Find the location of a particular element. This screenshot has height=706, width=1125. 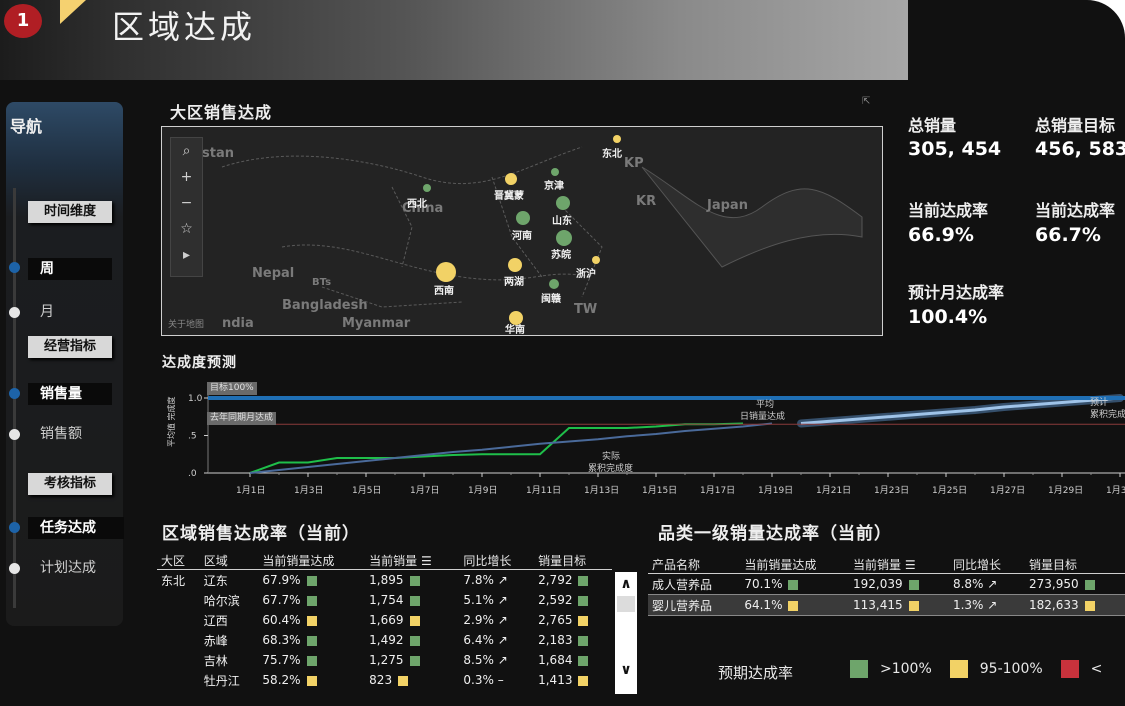

nav-option-week: 周 is located at coordinates (70, 269).